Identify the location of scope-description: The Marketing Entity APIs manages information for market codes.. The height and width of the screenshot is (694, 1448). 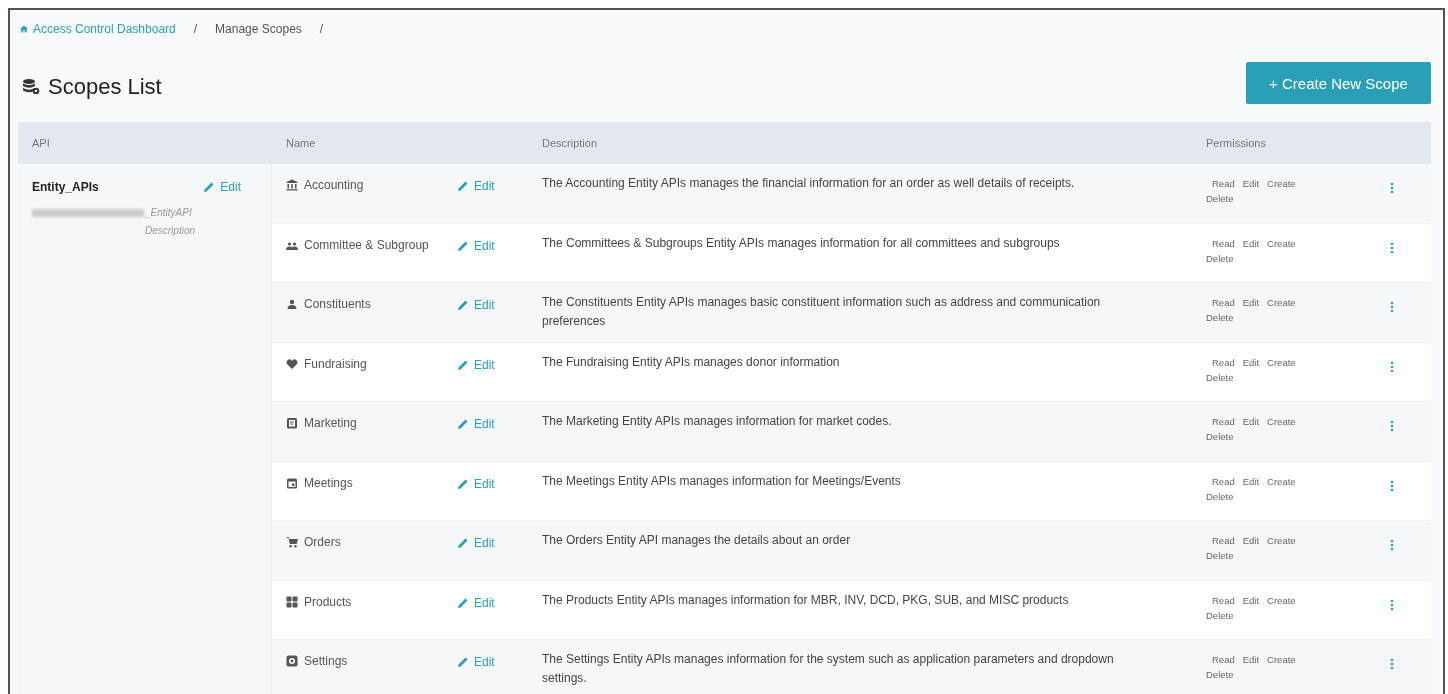
(717, 421).